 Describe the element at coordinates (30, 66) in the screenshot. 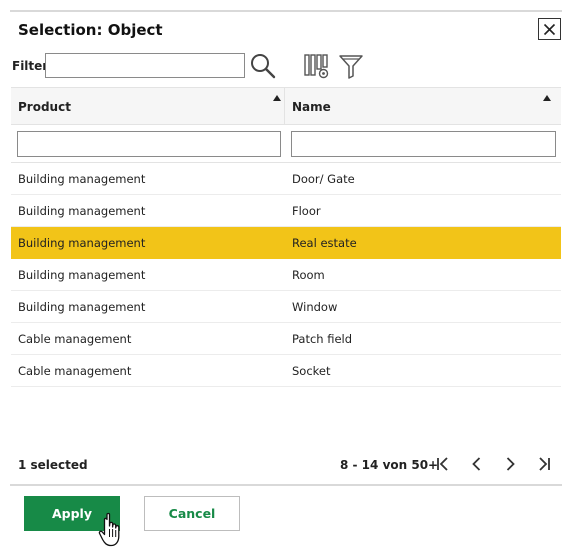

I see `filter-label: Filter` at that location.